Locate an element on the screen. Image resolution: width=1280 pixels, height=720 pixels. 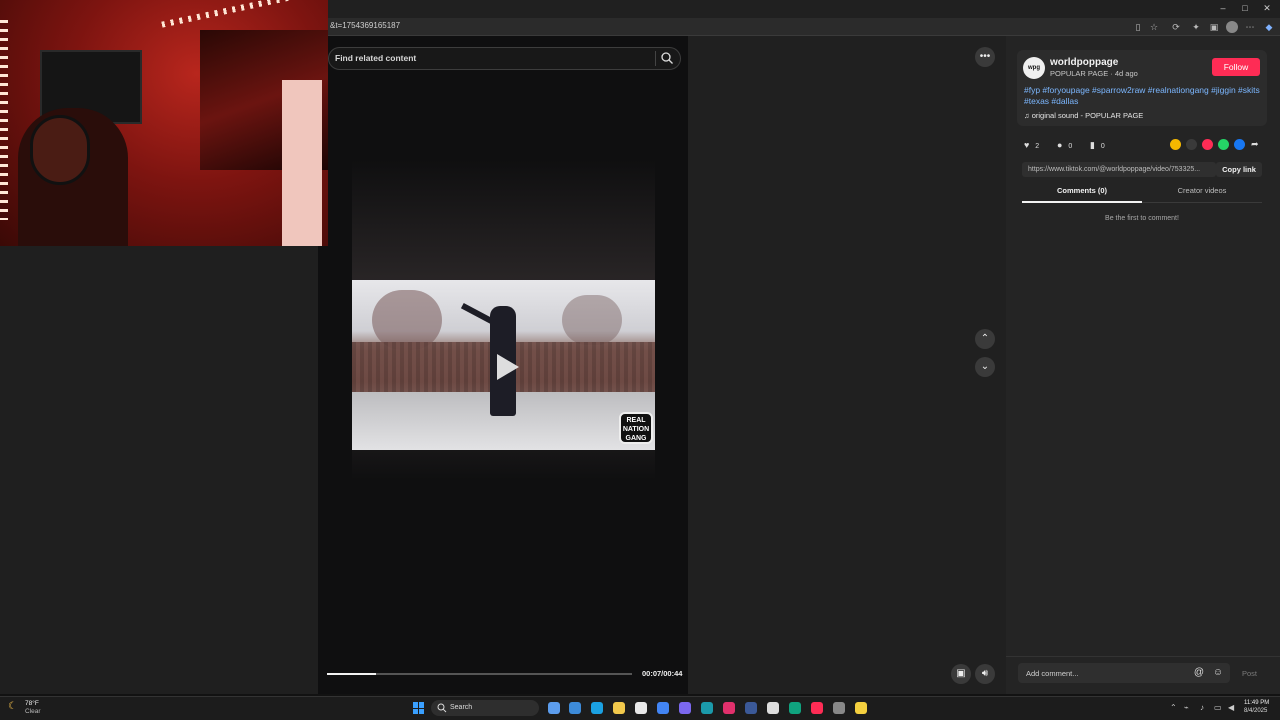
sound-row: ♫ original sound - POPULAR PAGE is located at coordinates (1083, 115).